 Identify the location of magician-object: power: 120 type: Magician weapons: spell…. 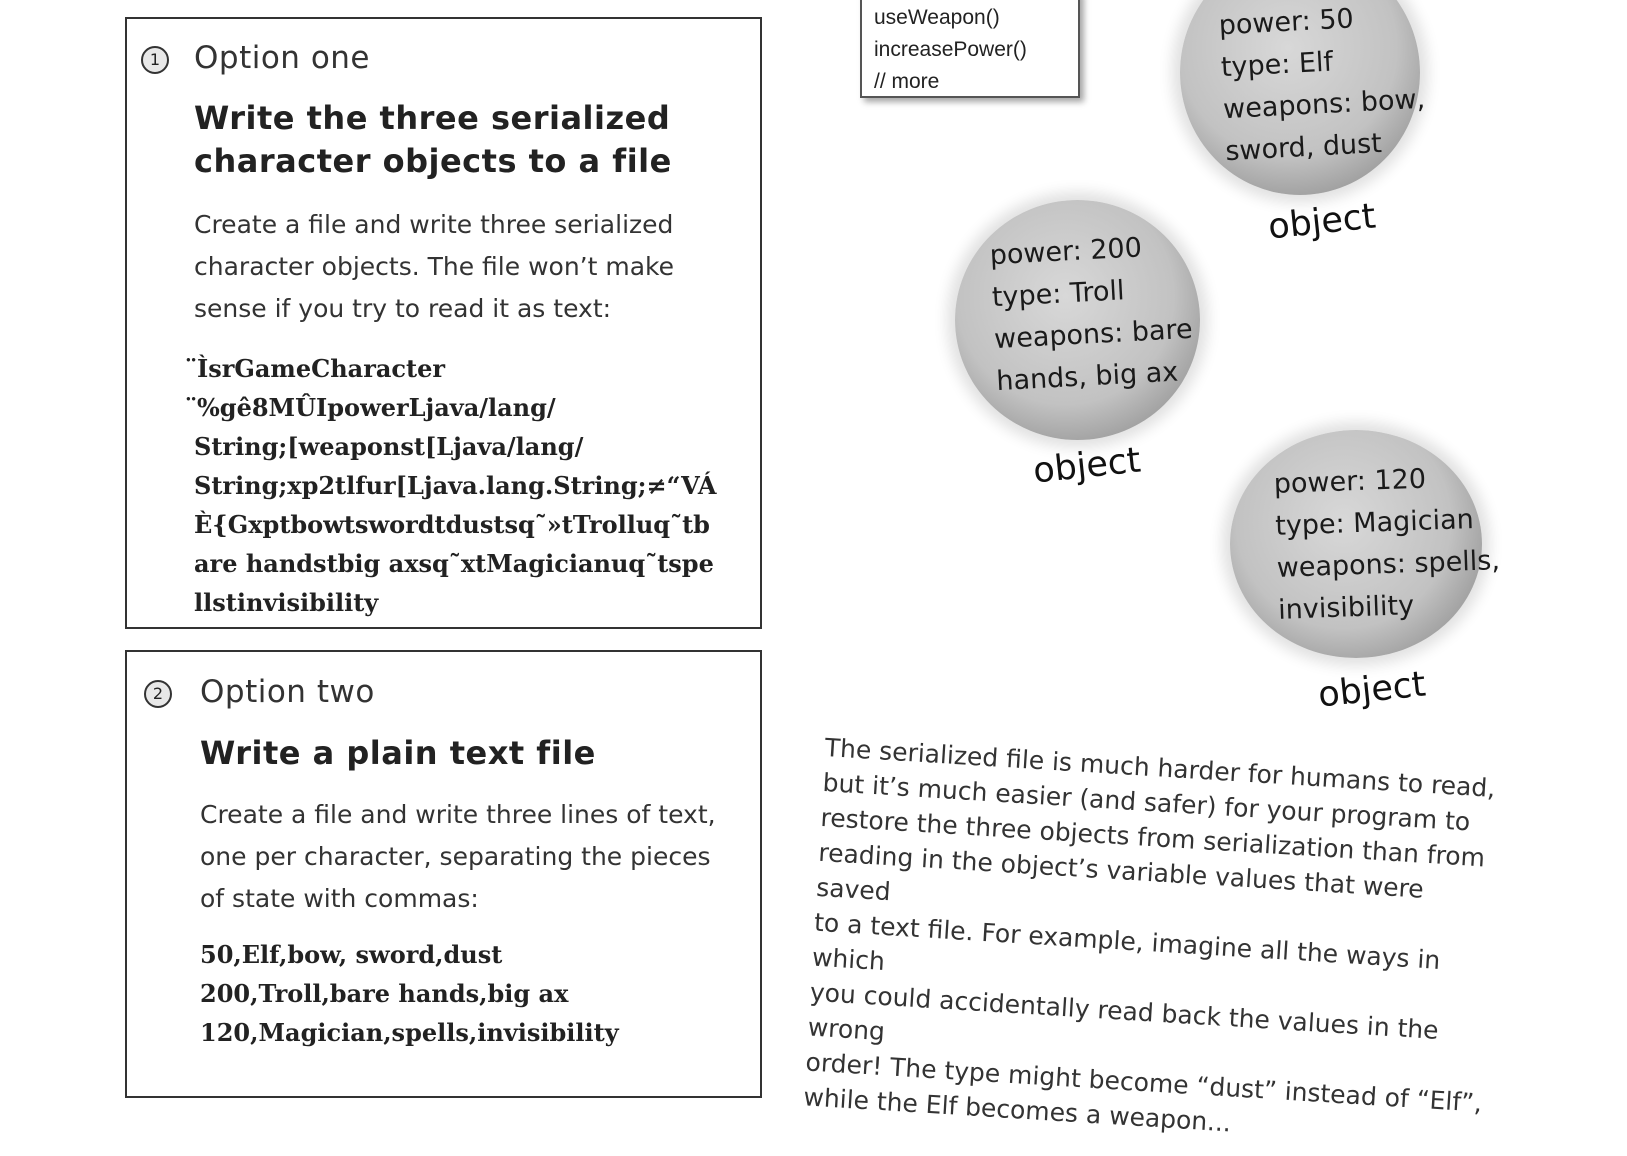
(1365, 580).